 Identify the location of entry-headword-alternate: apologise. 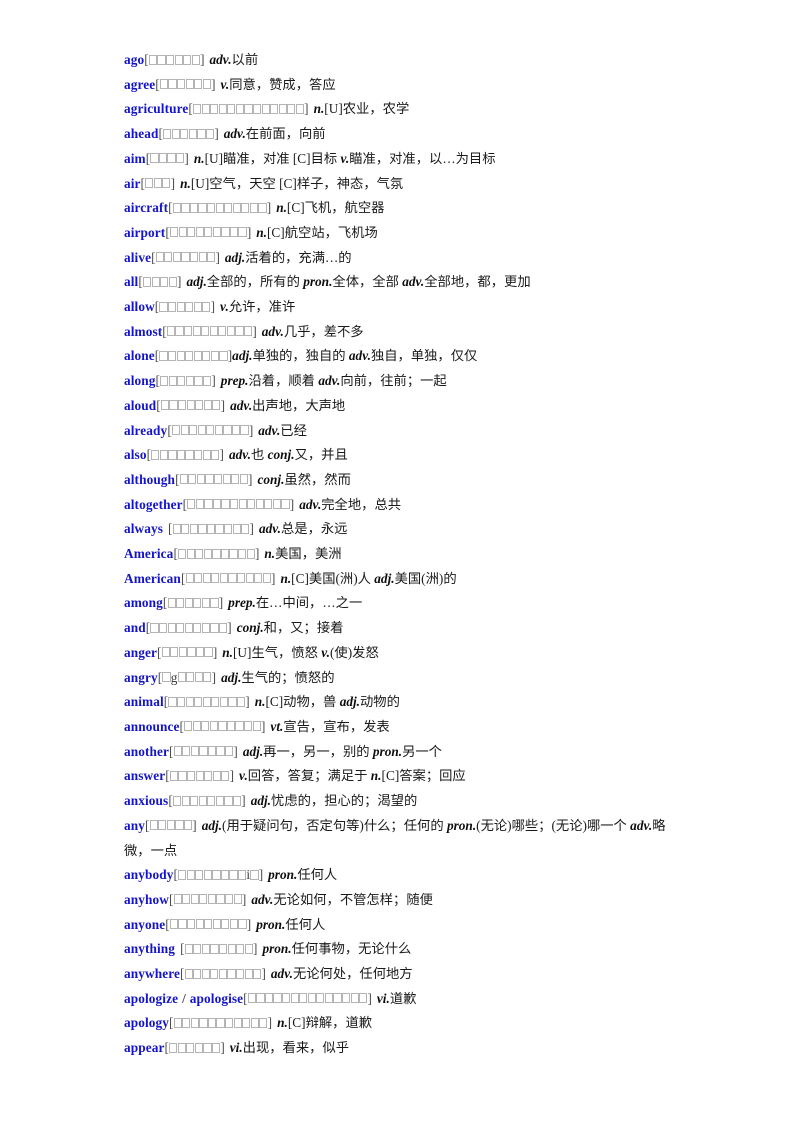
(216, 998).